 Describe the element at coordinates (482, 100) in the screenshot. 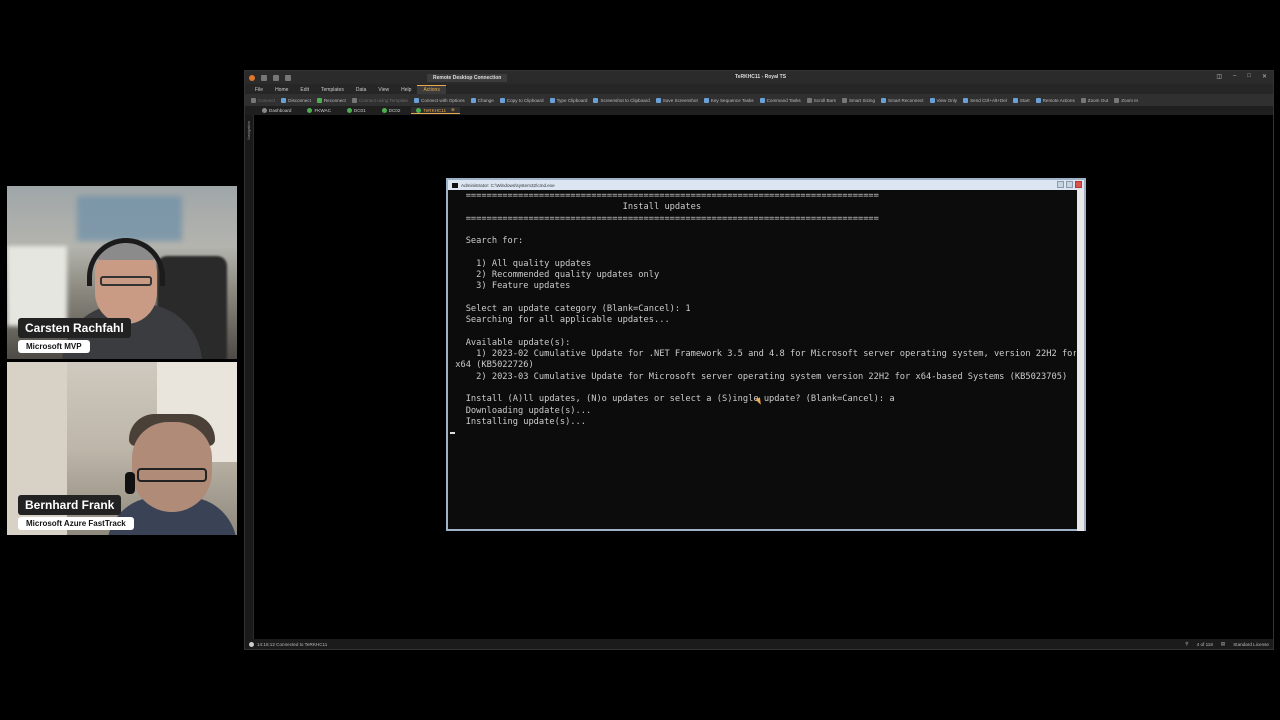

I see `change-button: Change` at that location.